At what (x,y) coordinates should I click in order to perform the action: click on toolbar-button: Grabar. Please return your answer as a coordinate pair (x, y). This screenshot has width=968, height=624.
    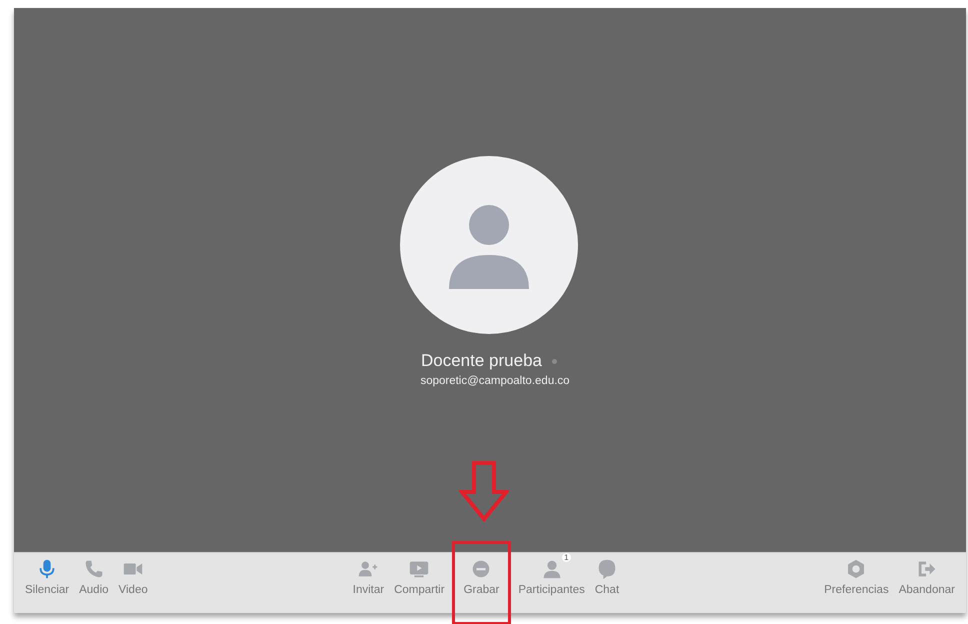
    Looking at the image, I should click on (482, 583).